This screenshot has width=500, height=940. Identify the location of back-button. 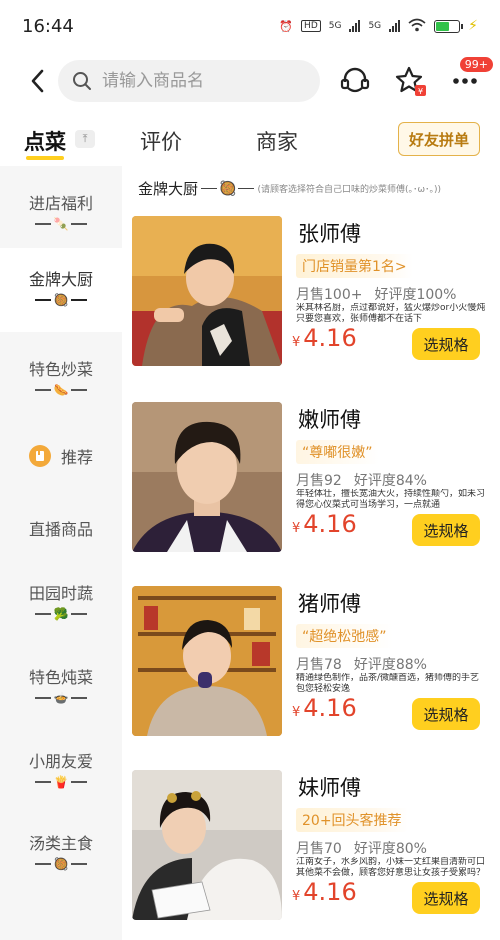
(37, 81).